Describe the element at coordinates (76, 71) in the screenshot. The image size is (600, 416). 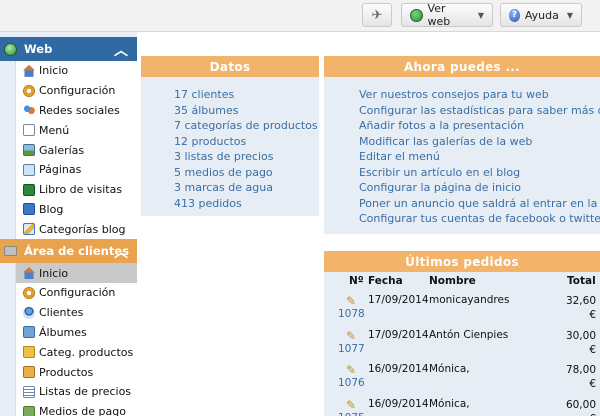
I see `sidebar-item-inicio: Inicio` at that location.